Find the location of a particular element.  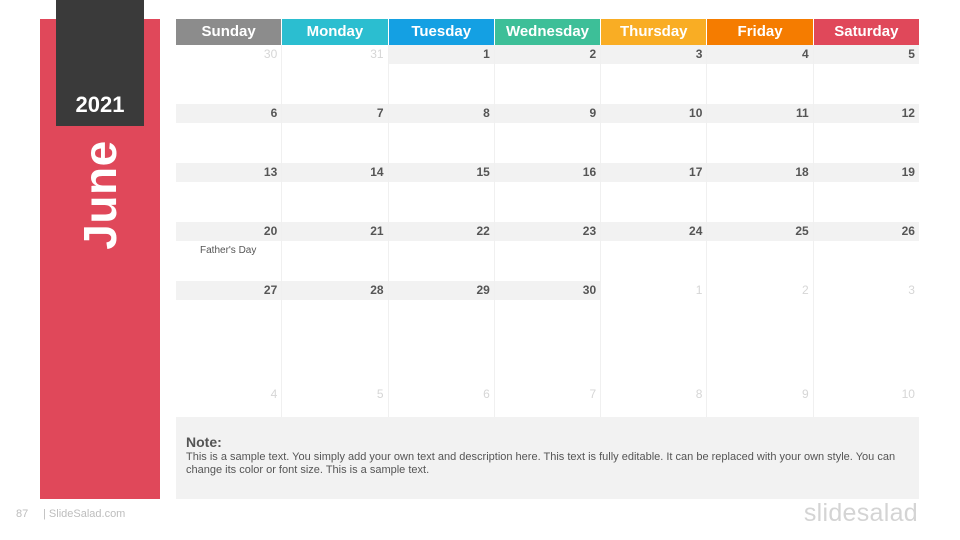

calendar-day-cell: 12 is located at coordinates (866, 133).